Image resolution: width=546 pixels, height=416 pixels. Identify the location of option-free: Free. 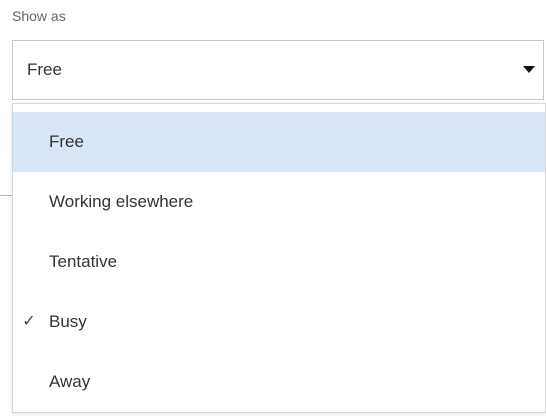
(279, 142).